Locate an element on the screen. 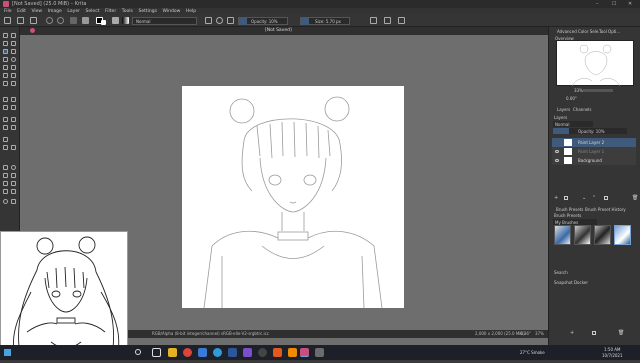 Image resolution: width=640 pixels, height=363 pixels. minimize-button: – is located at coordinates (597, 4).